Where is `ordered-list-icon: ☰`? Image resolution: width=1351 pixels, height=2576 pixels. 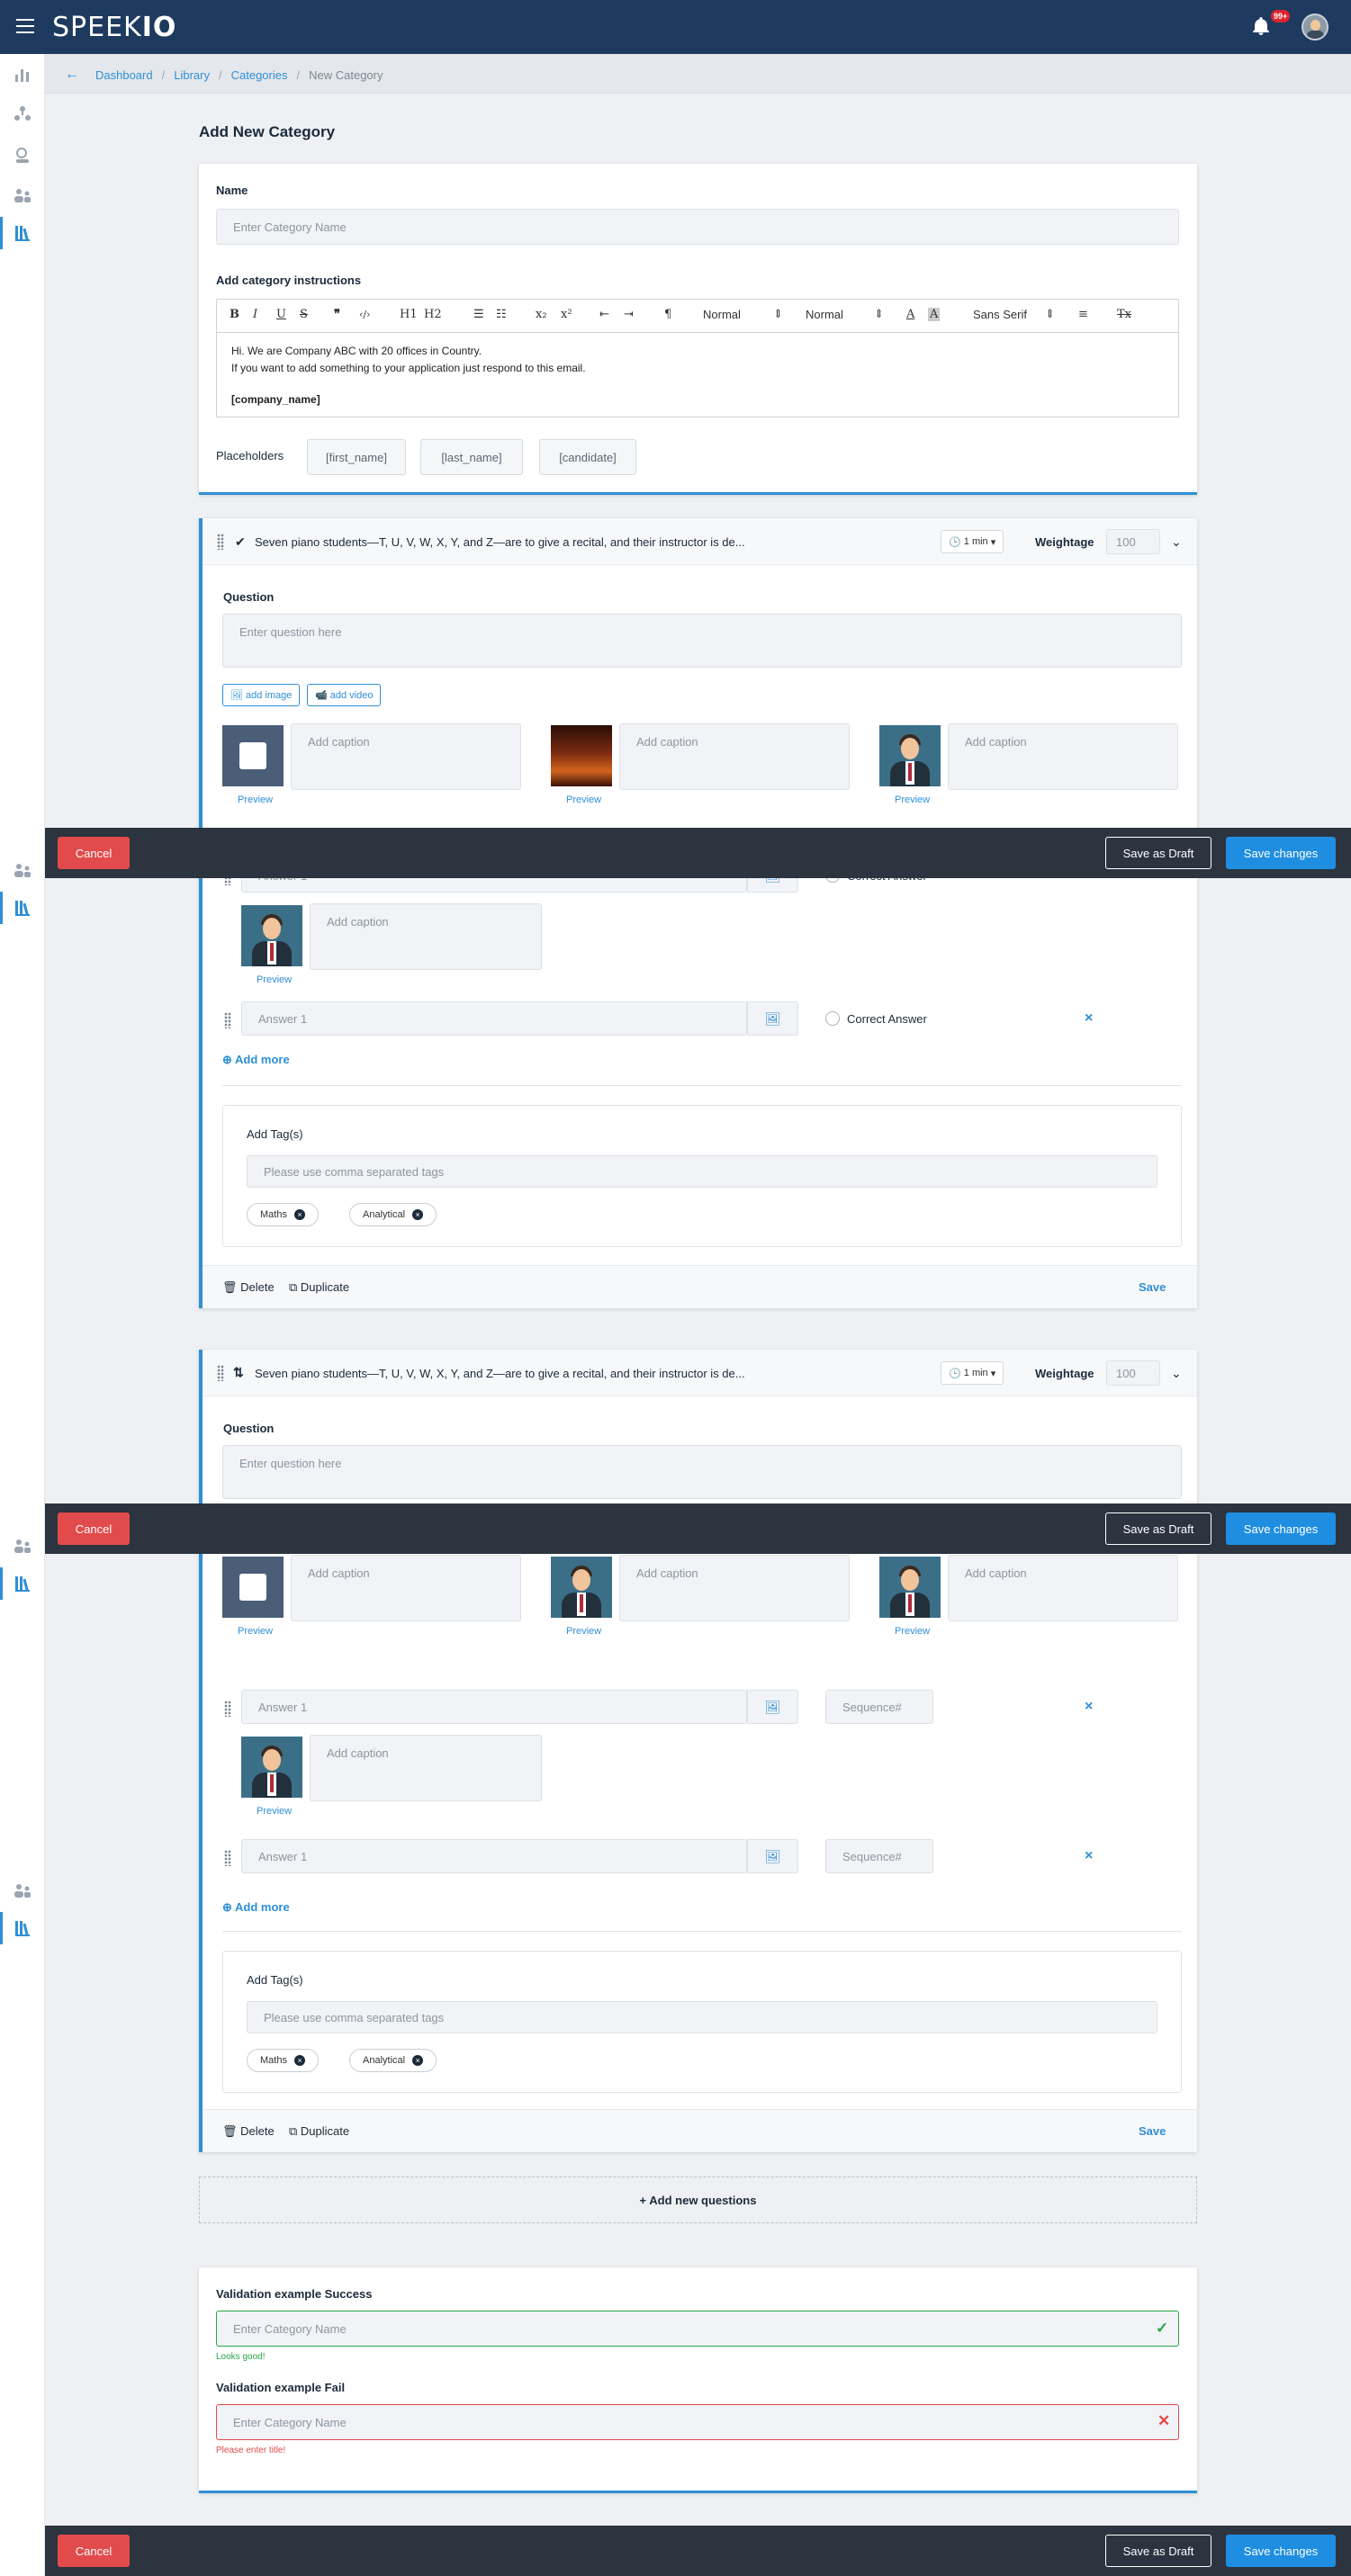 ordered-list-icon: ☰ is located at coordinates (479, 315).